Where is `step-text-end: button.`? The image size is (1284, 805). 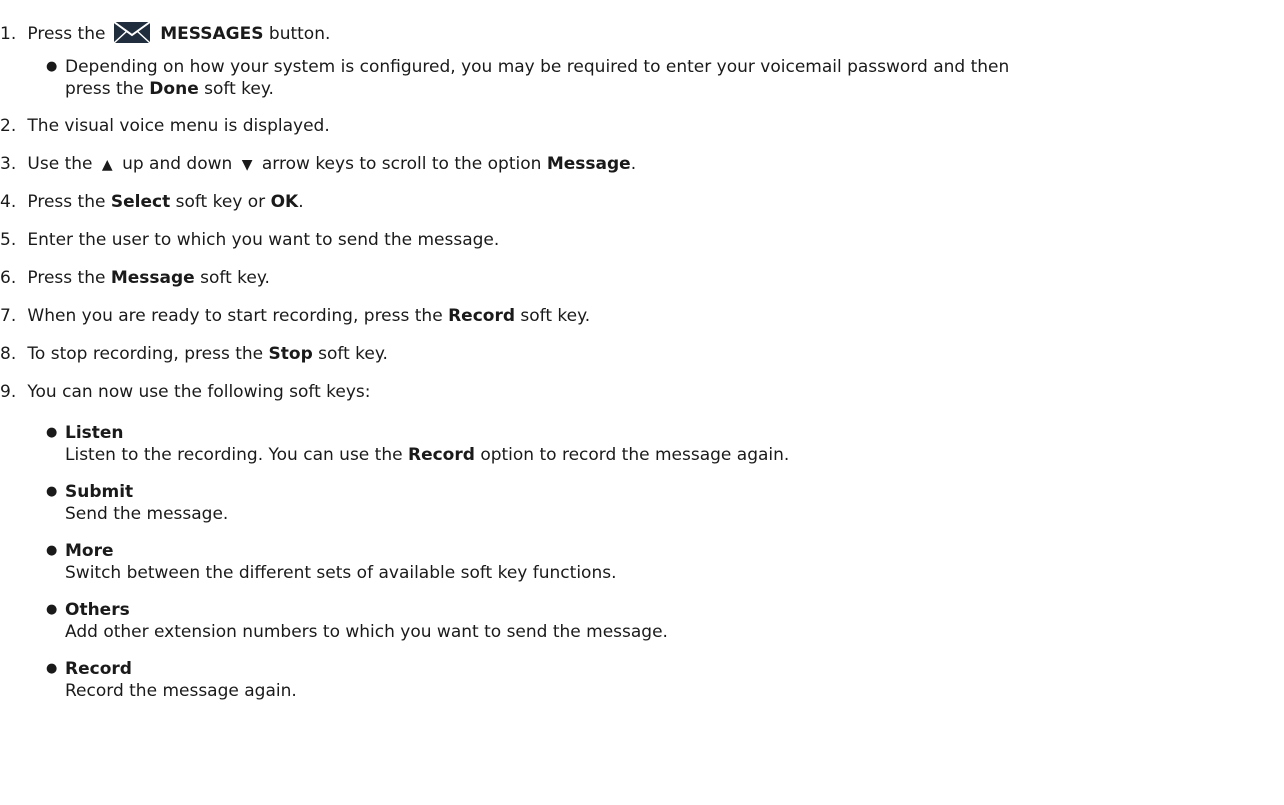
step-text-end: button. is located at coordinates (299, 34).